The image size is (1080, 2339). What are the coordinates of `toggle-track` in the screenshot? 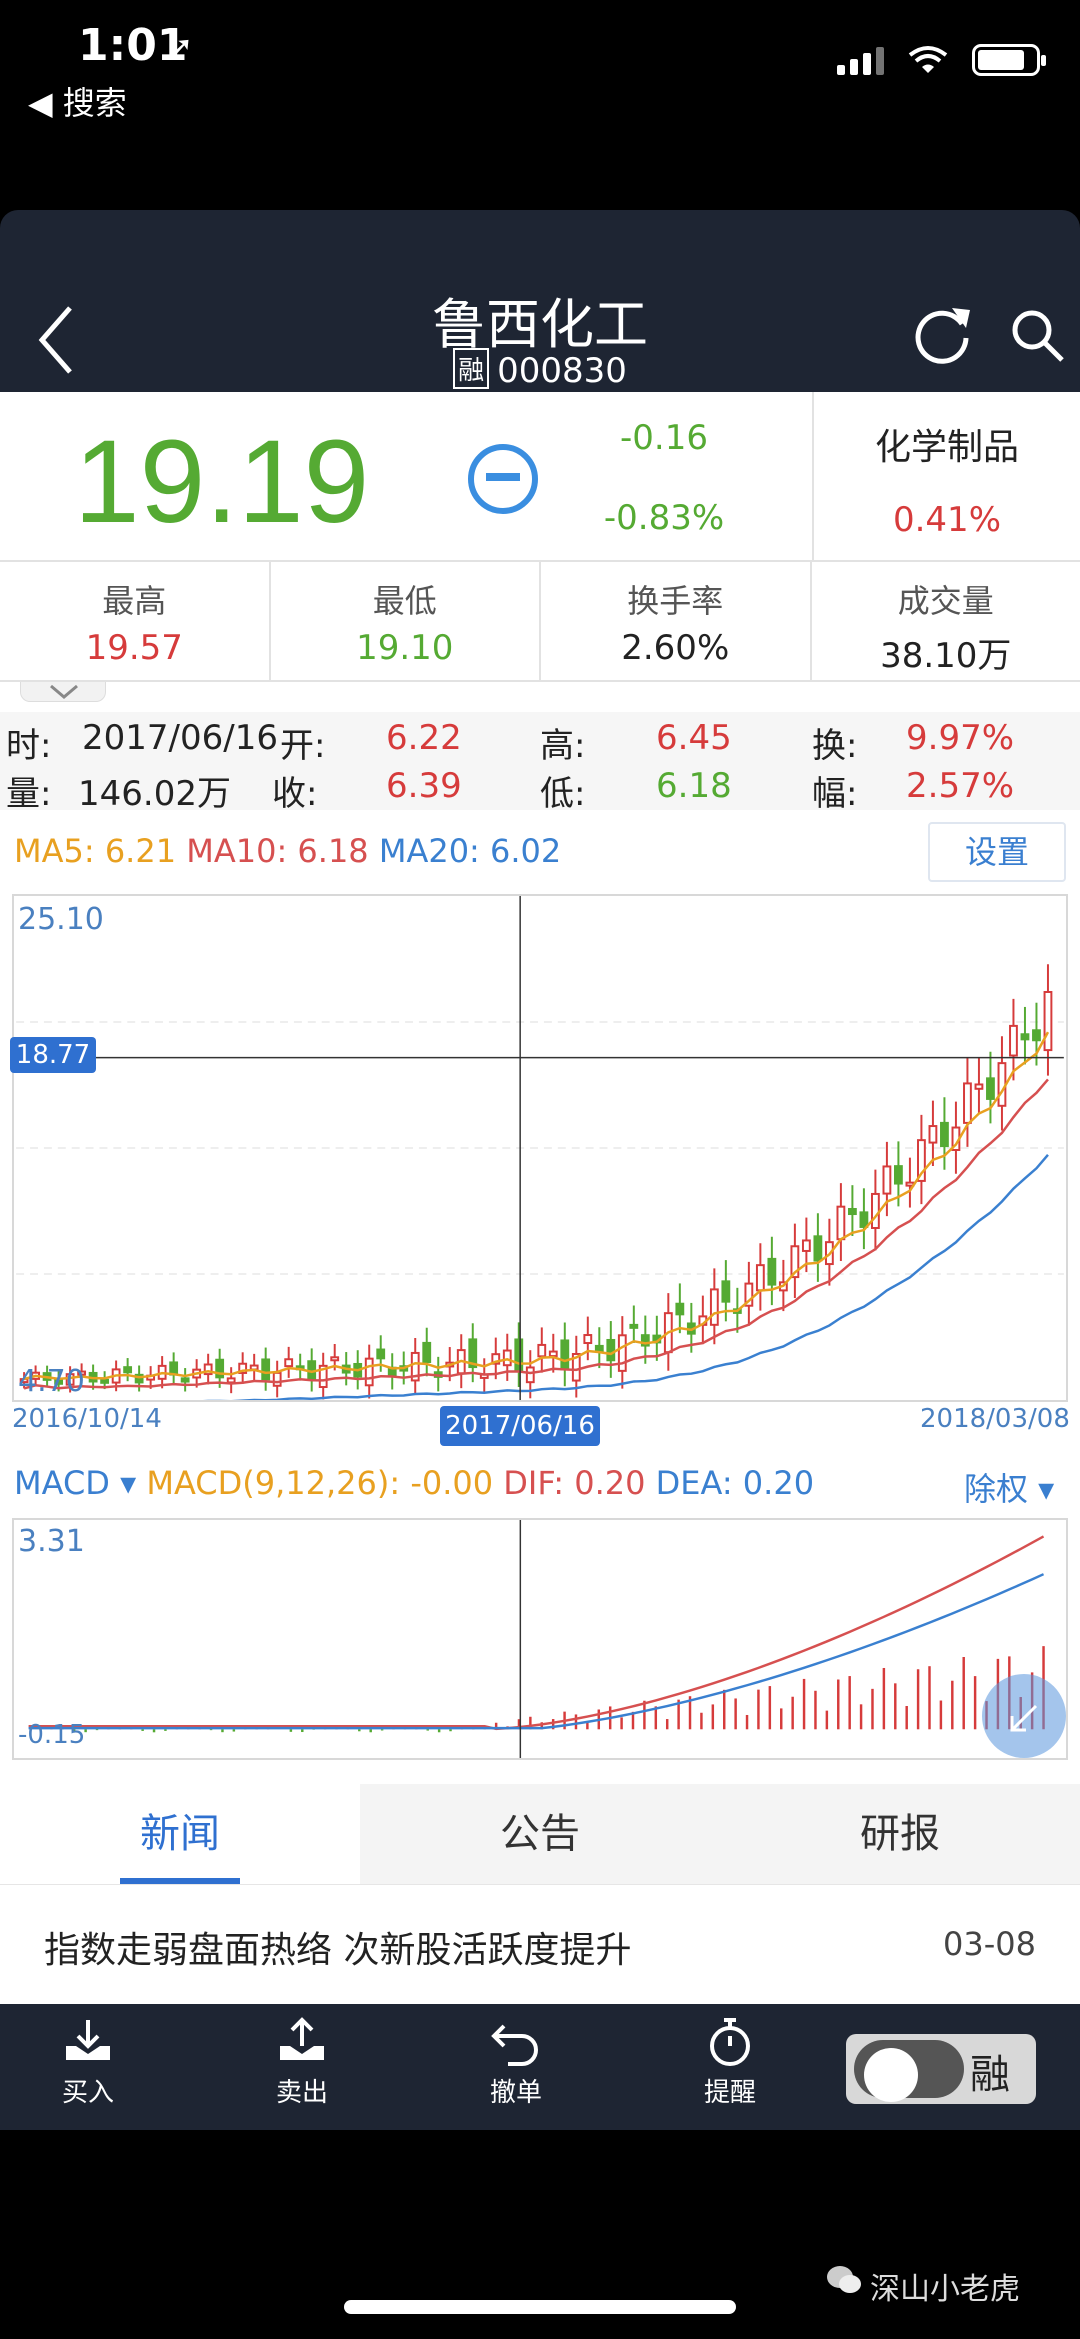 It's located at (909, 2071).